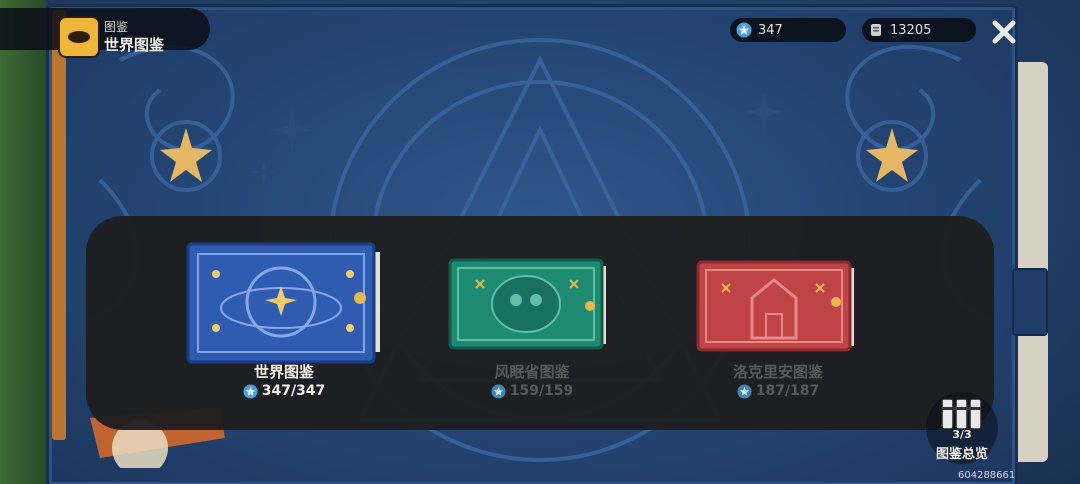 The image size is (1080, 484). What do you see at coordinates (1004, 32) in the screenshot?
I see `close-icon` at bounding box center [1004, 32].